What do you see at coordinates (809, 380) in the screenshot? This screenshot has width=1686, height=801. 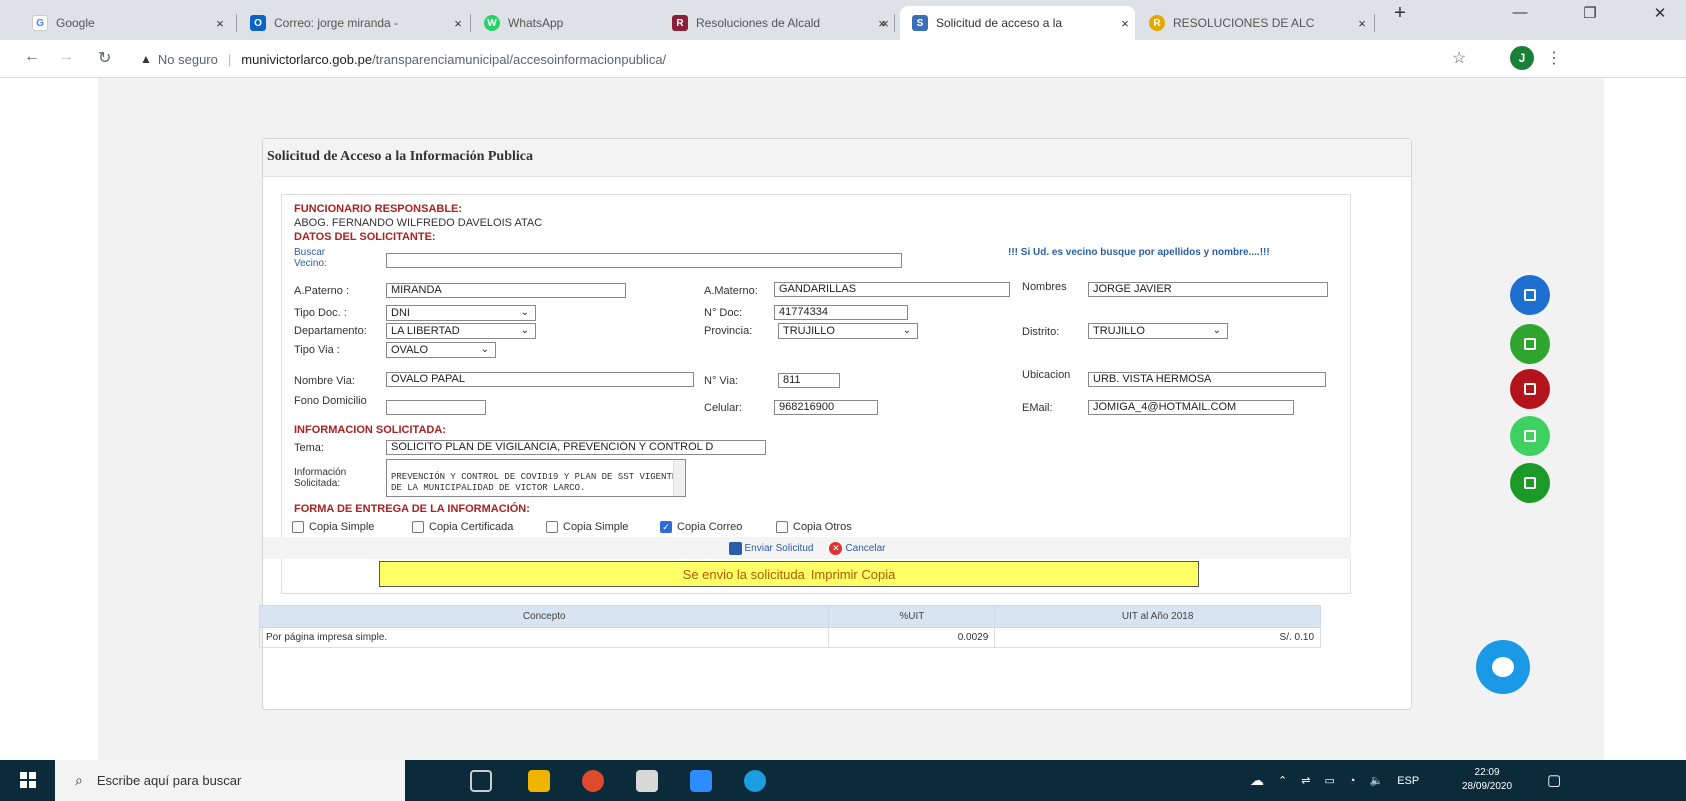 I see `nvia-input: 811` at bounding box center [809, 380].